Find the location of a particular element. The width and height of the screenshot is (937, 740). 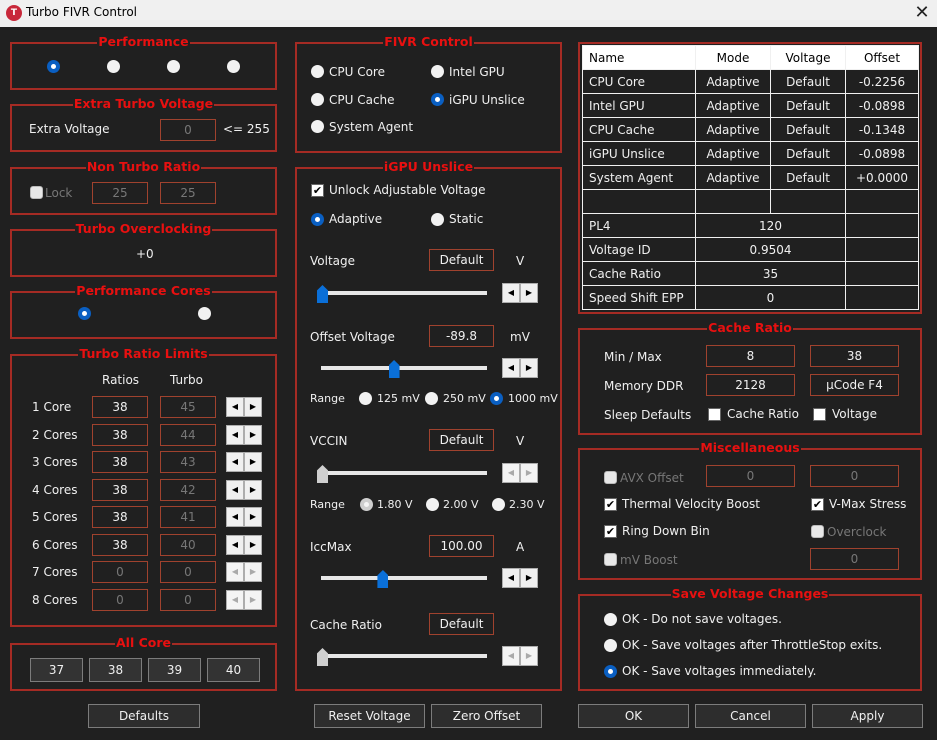

offset-range-125-radio is located at coordinates (365, 398).